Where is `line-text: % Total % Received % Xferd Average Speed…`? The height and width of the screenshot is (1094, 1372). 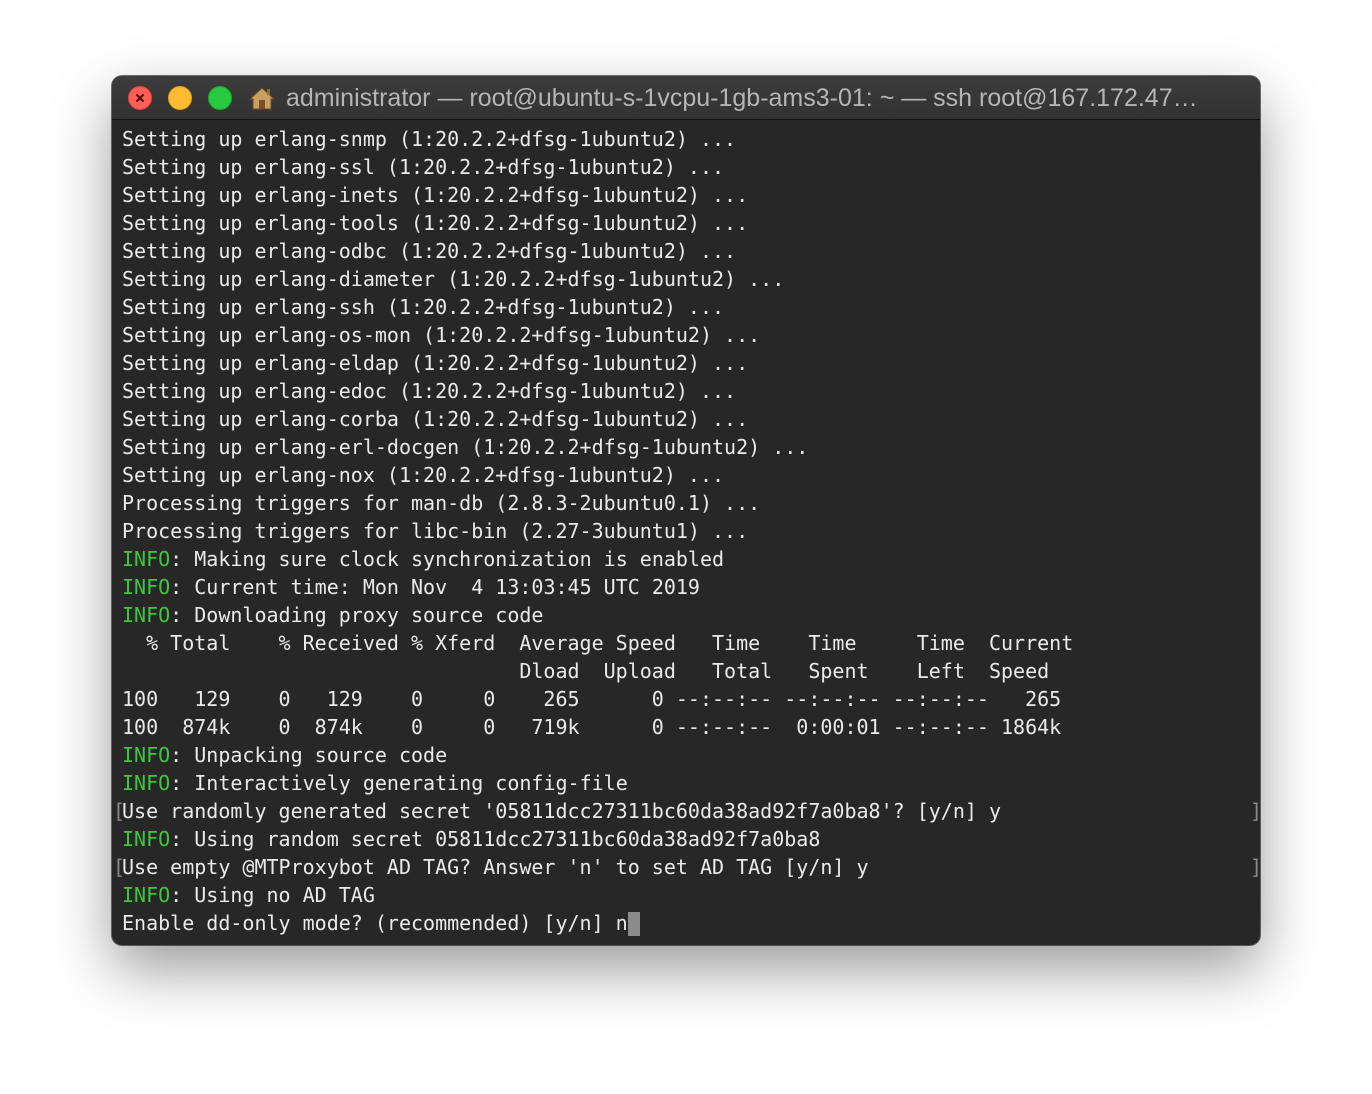
line-text: % Total % Received % Xferd Average Speed… is located at coordinates (598, 643).